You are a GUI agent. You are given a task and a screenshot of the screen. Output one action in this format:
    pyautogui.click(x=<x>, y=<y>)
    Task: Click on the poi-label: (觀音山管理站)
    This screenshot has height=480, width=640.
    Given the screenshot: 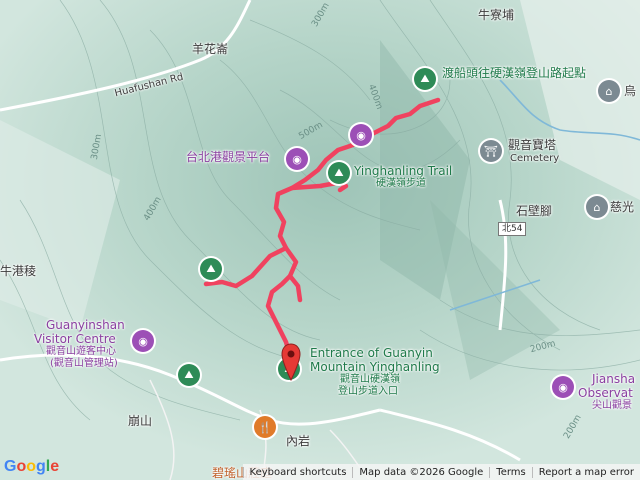 What is the action you would take?
    pyautogui.click(x=84, y=363)
    